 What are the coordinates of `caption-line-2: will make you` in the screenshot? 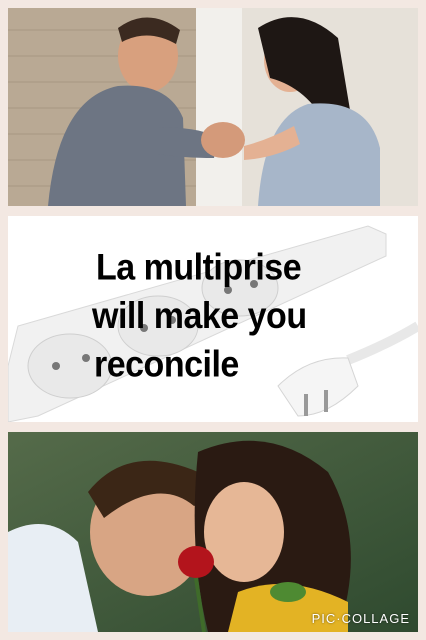 It's located at (199, 316).